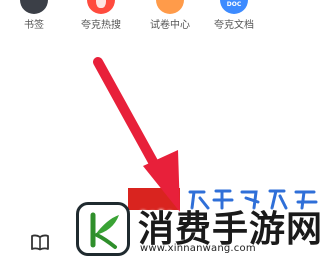 This screenshot has width=323, height=262. I want to click on leaf-k-logo, so click(103, 229).